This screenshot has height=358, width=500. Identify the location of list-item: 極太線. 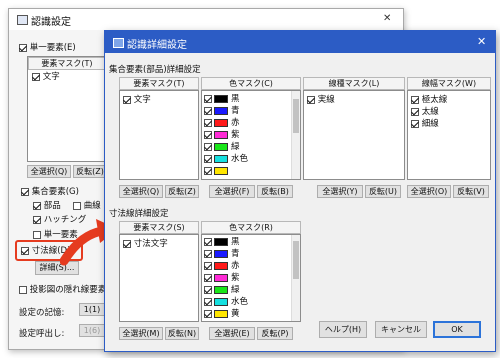
(429, 100).